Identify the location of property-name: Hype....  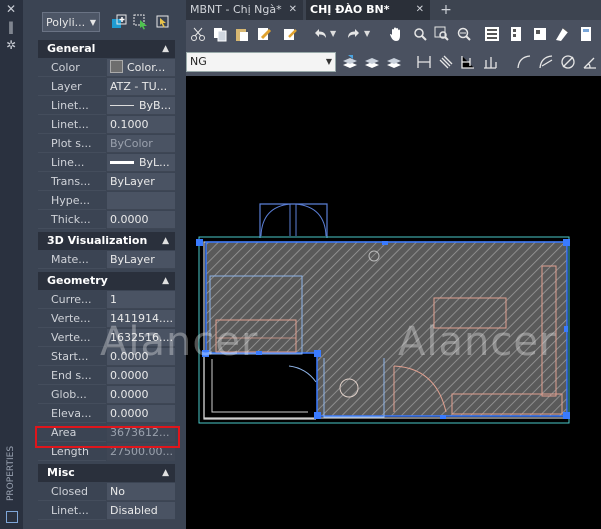
(72, 201).